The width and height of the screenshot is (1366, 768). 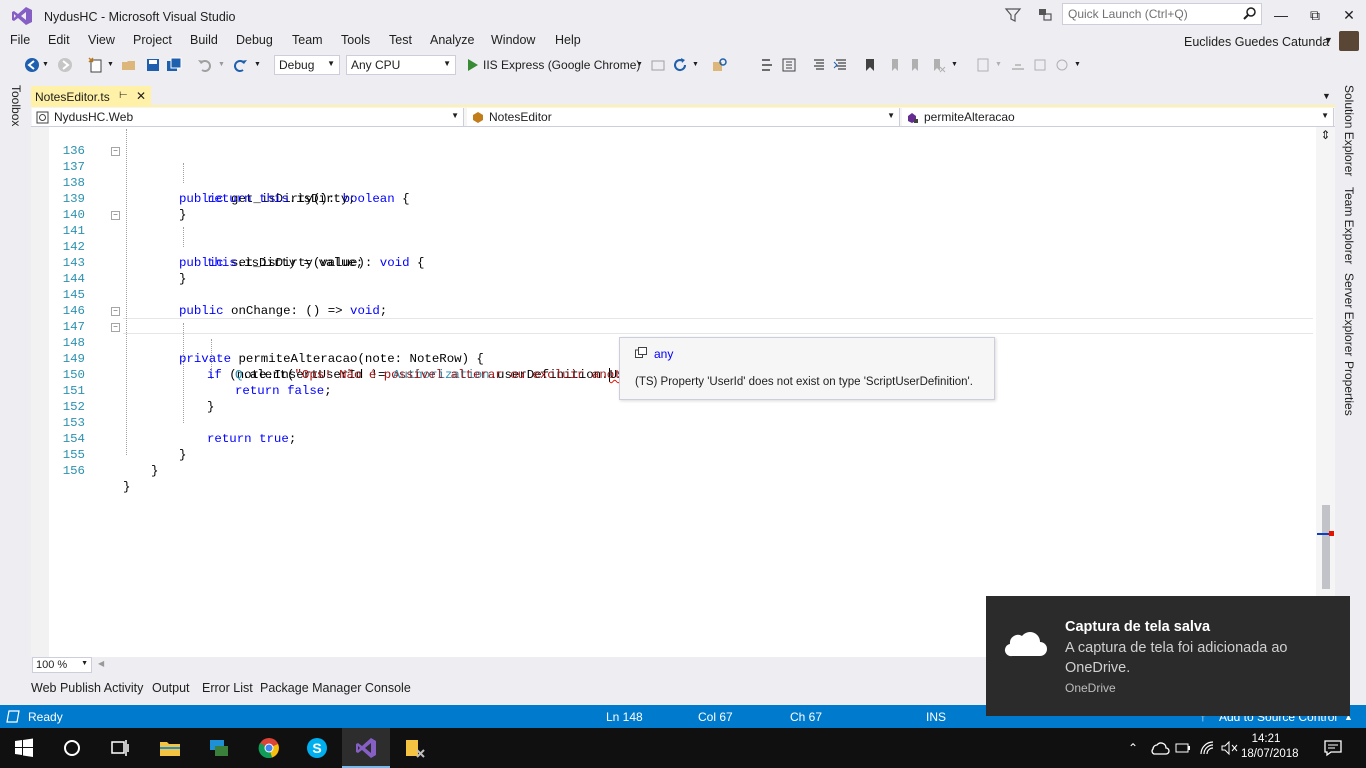 I want to click on navigate-back-icon, so click(x=32, y=65).